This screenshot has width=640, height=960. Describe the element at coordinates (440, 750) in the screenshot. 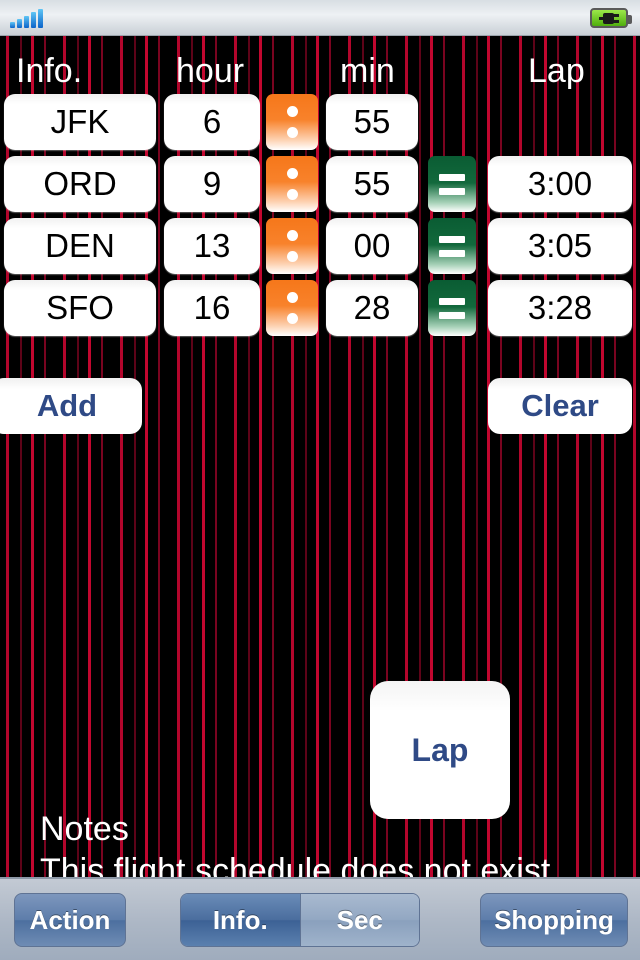

I see `lap-button: Lap` at that location.